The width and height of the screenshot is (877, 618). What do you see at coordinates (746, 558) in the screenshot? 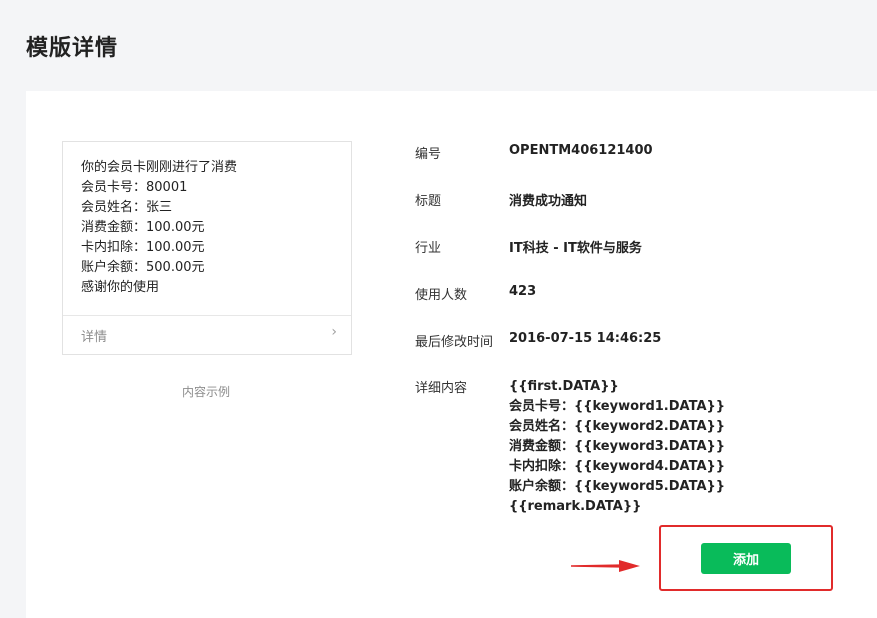
I see `add-button: 添加` at bounding box center [746, 558].